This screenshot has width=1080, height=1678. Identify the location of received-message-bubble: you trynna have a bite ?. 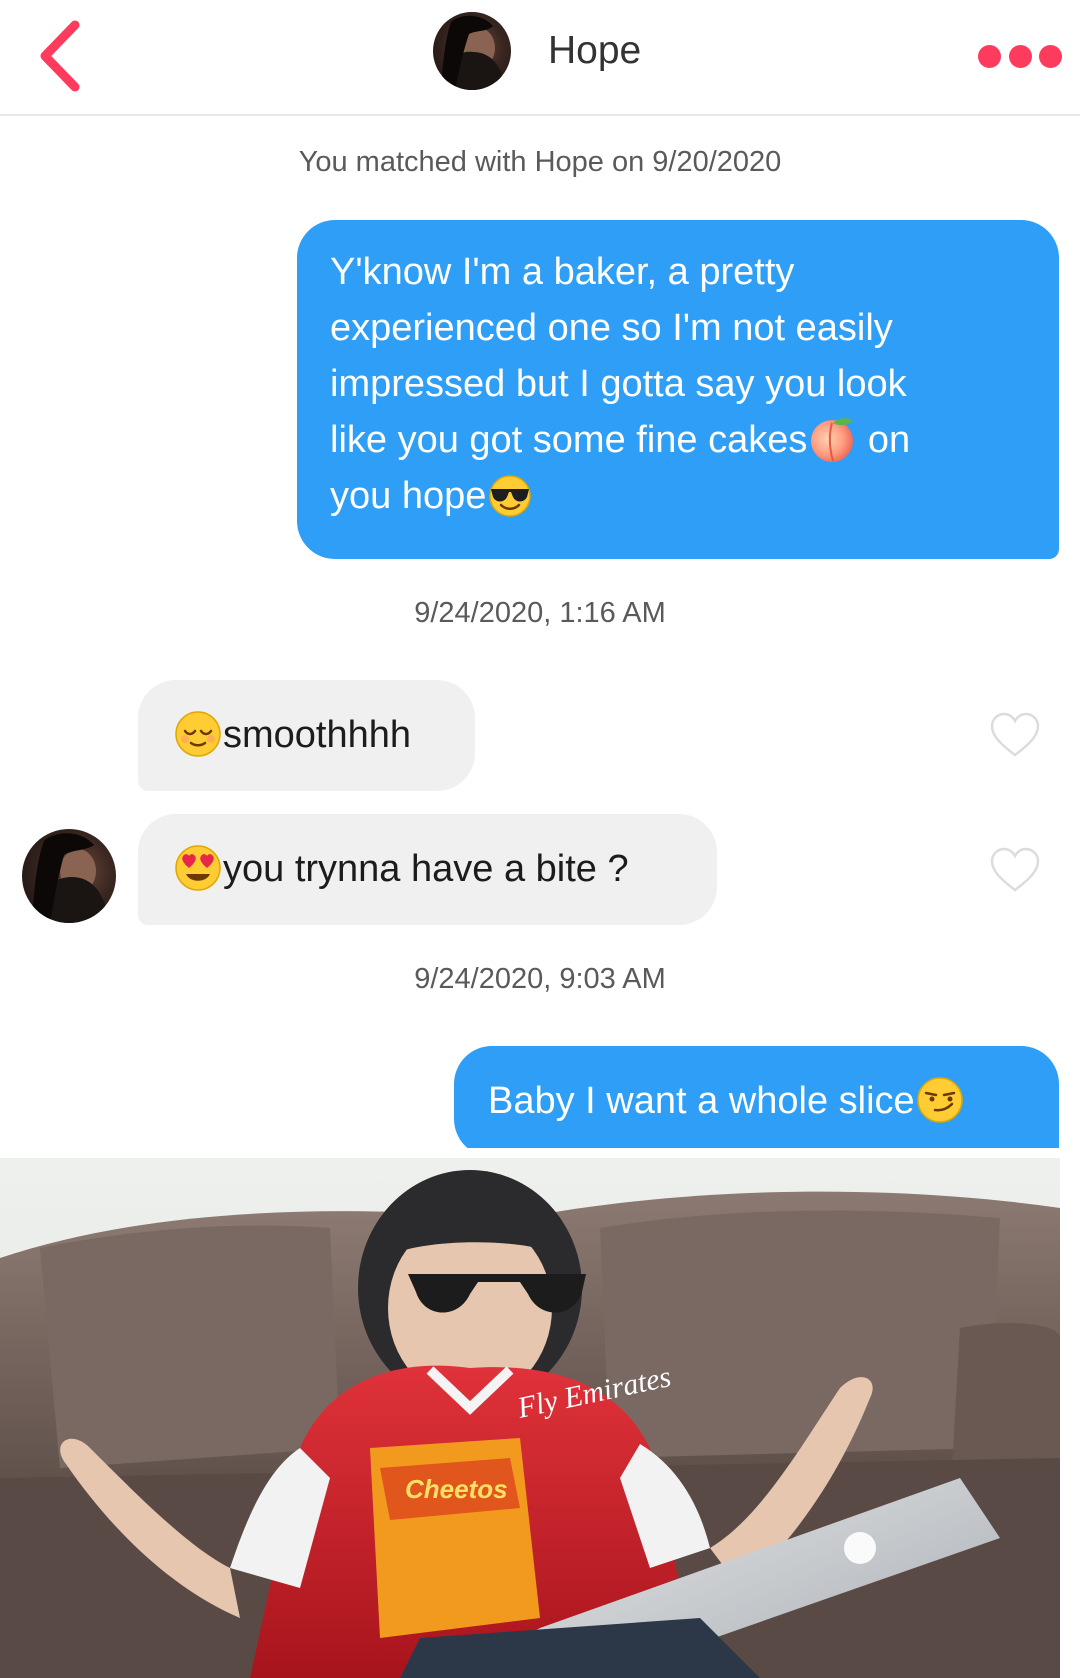
(427, 869).